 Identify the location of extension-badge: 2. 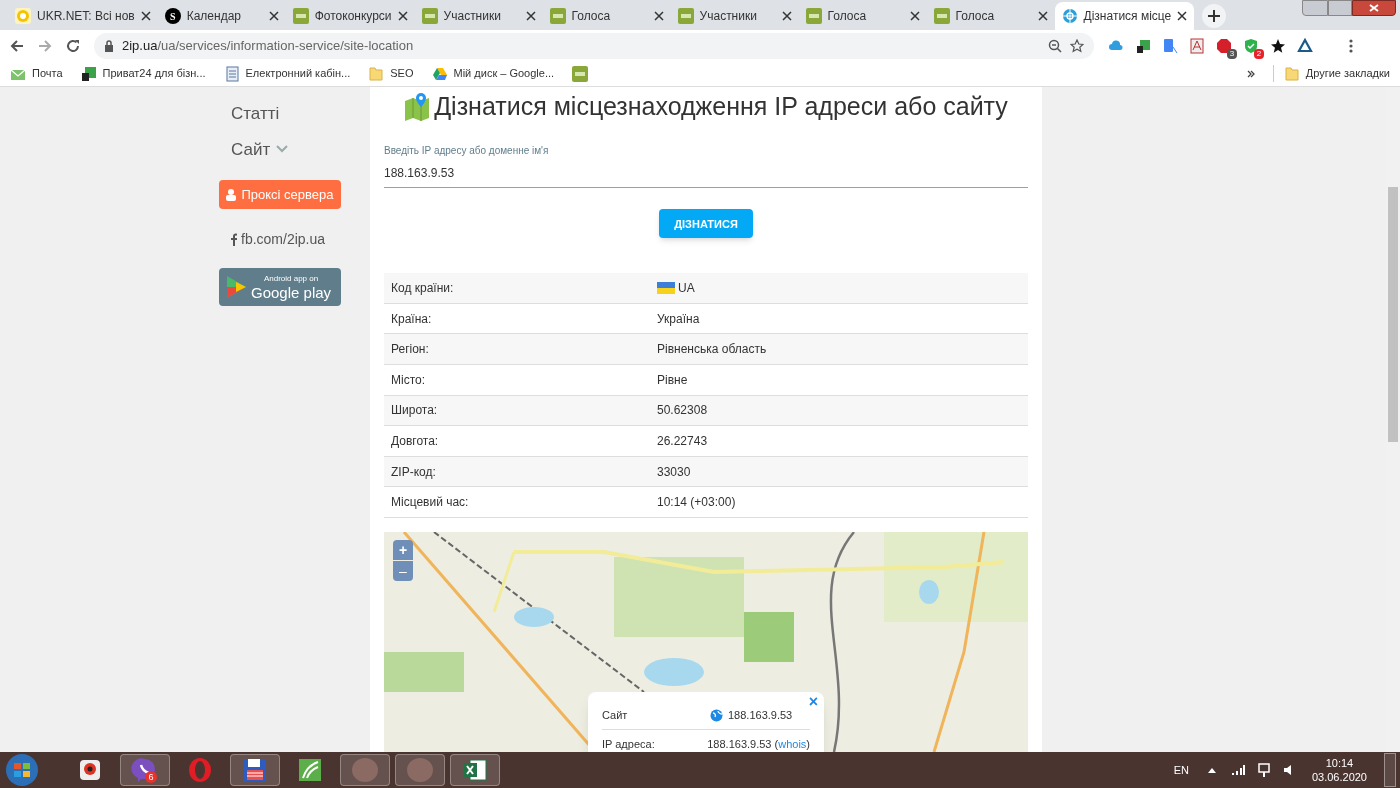
(1259, 53).